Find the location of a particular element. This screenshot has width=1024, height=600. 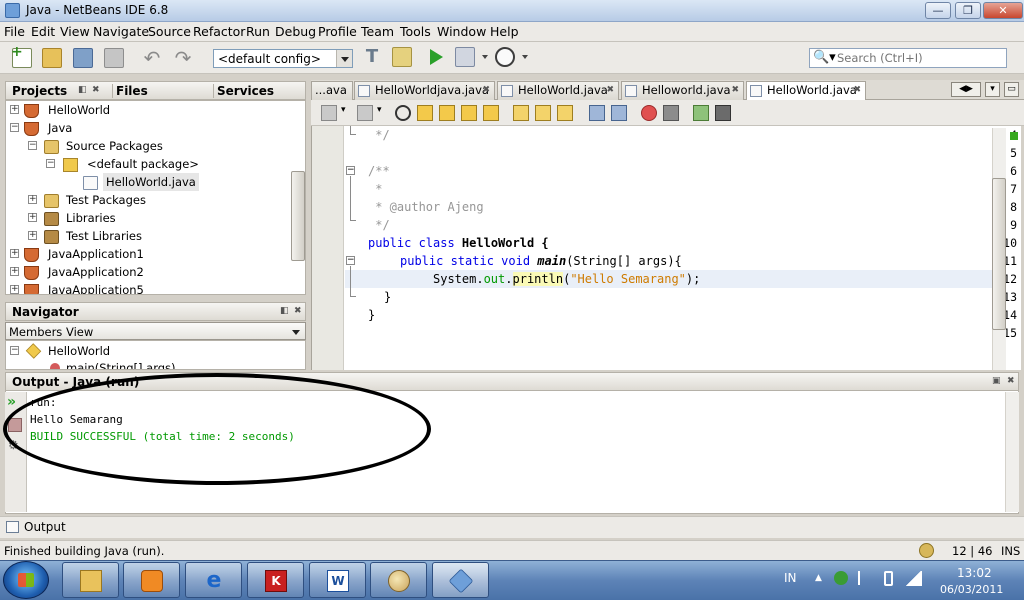

menu-profile: Profile is located at coordinates (337, 31).